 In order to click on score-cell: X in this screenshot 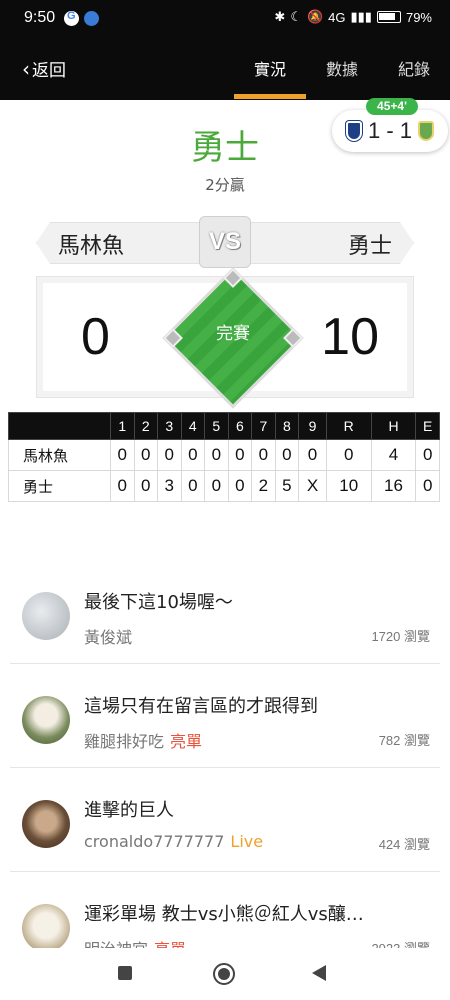, I will do `click(312, 486)`.